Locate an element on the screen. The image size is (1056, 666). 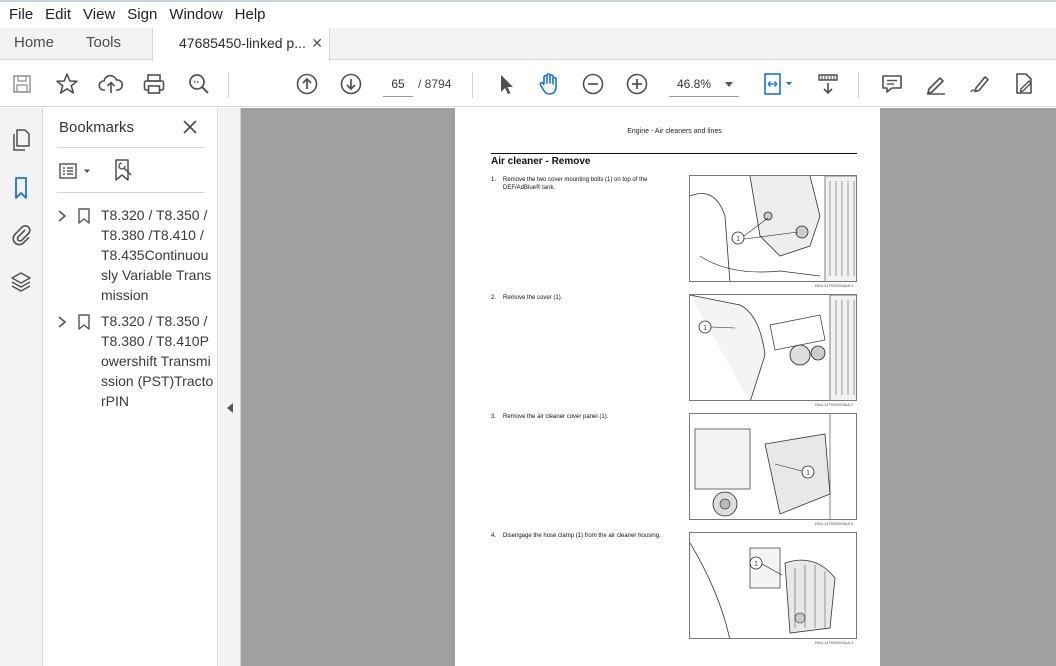
menu-view: View is located at coordinates (99, 15).